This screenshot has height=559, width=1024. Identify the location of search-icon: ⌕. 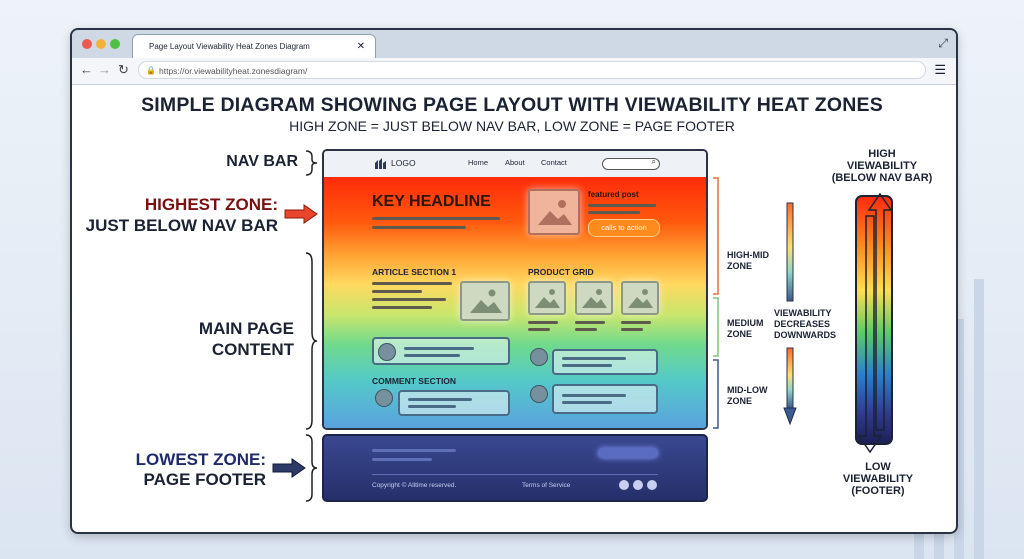
(653, 161).